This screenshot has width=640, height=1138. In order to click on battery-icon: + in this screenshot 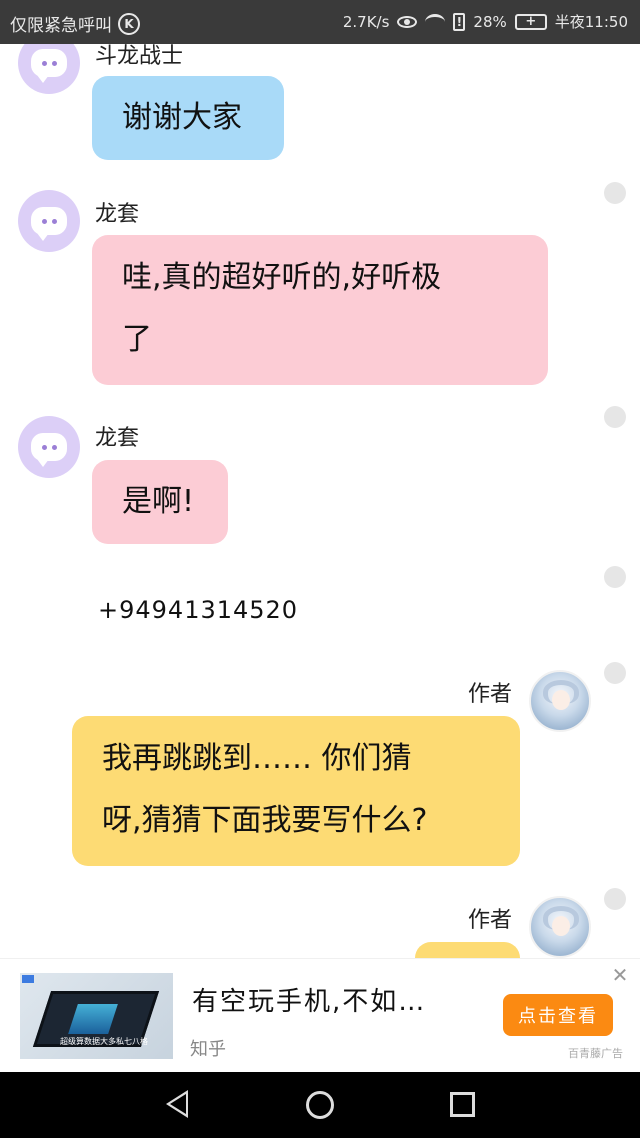, I will do `click(530, 21)`.